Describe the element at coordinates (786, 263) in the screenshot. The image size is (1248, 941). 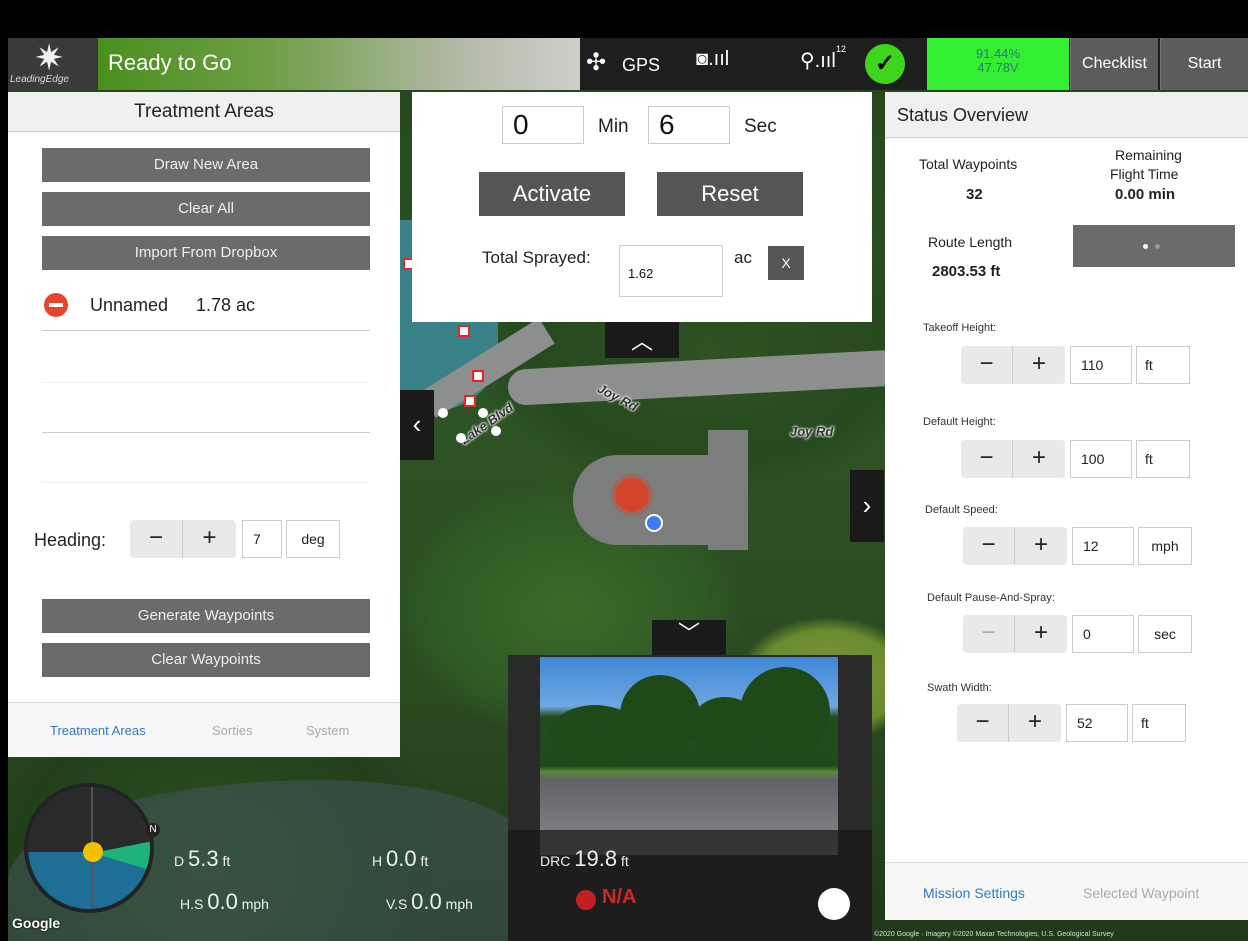
I see `clear-sprayed-button: X` at that location.